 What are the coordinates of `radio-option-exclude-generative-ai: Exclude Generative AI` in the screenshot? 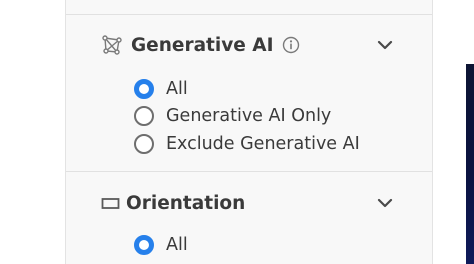 It's located at (247, 144).